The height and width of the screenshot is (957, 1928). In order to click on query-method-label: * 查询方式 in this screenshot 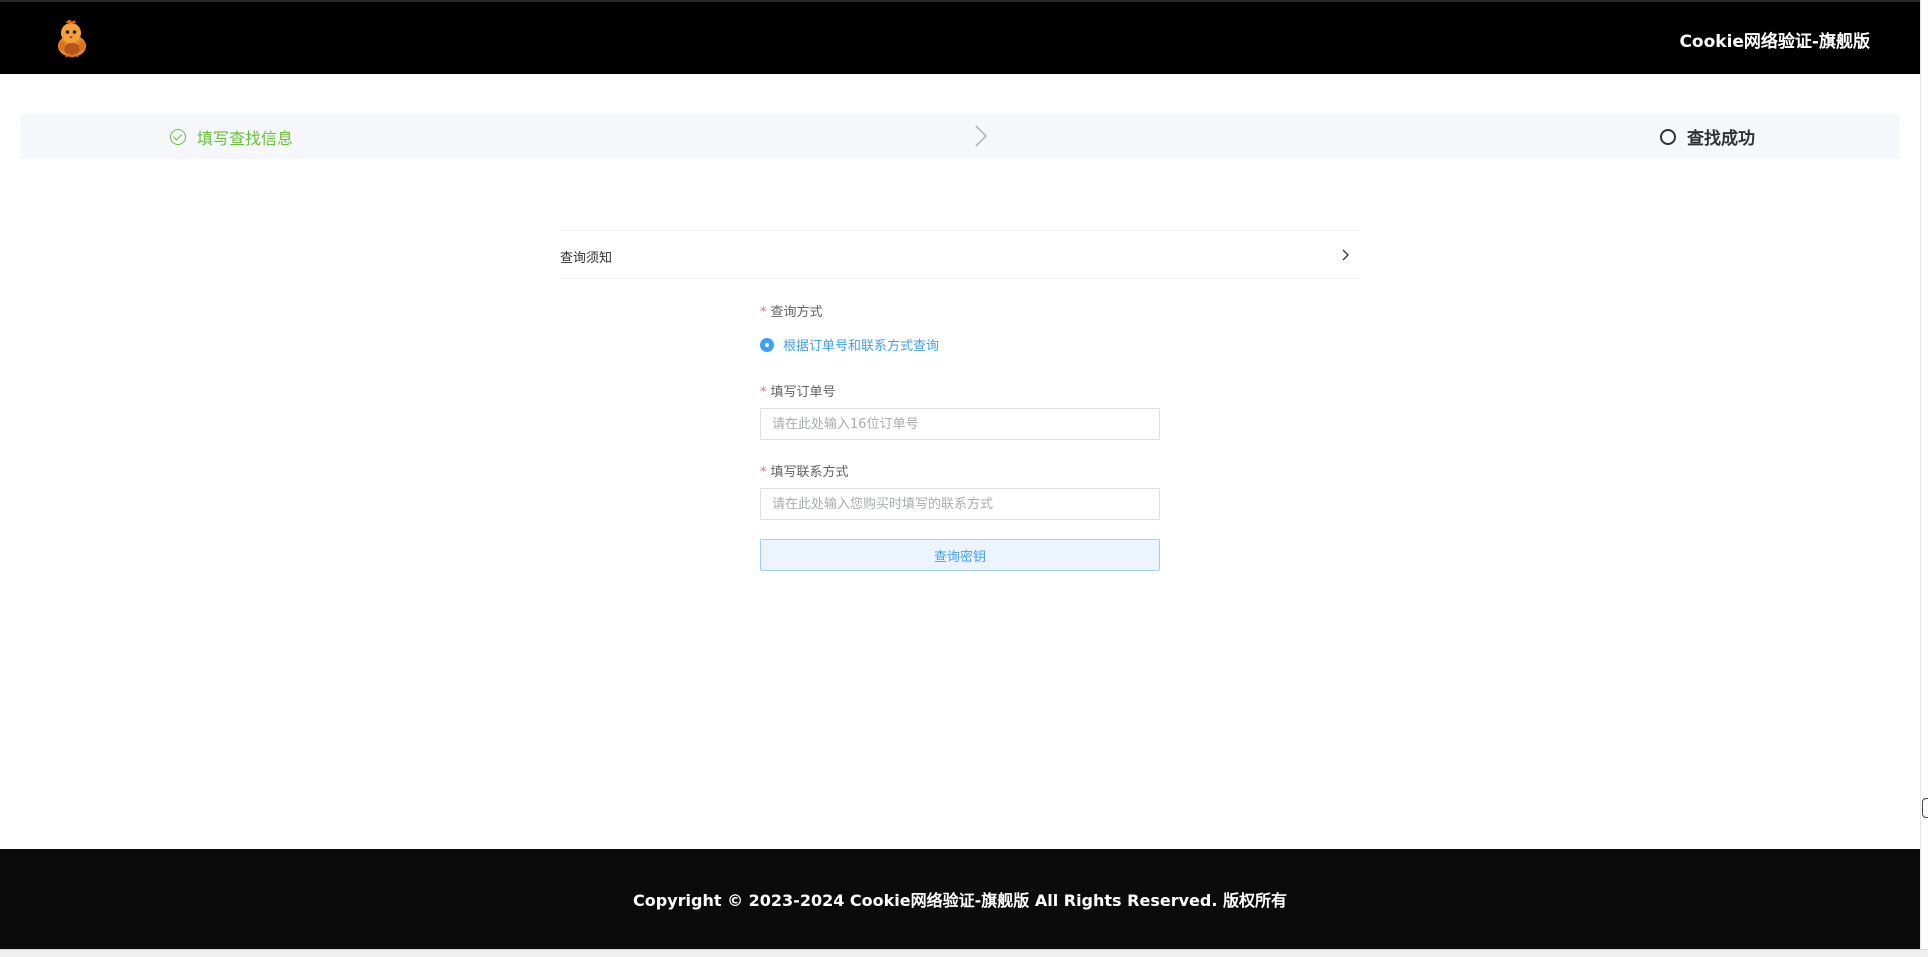, I will do `click(791, 310)`.